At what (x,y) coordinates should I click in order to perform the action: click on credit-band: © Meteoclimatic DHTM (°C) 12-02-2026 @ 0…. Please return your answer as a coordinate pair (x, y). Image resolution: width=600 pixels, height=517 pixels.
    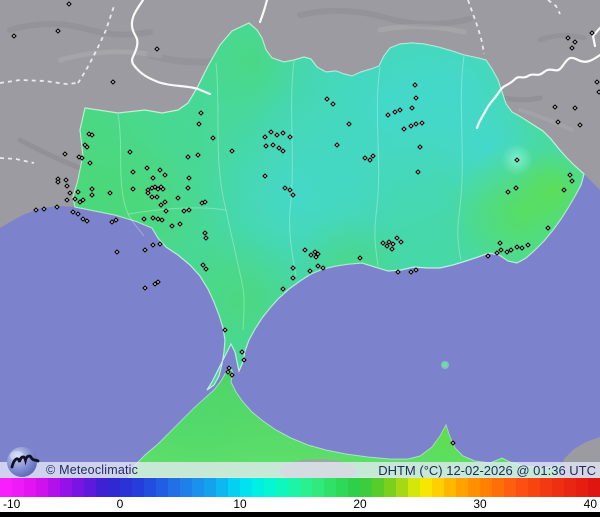
    Looking at the image, I should click on (300, 462).